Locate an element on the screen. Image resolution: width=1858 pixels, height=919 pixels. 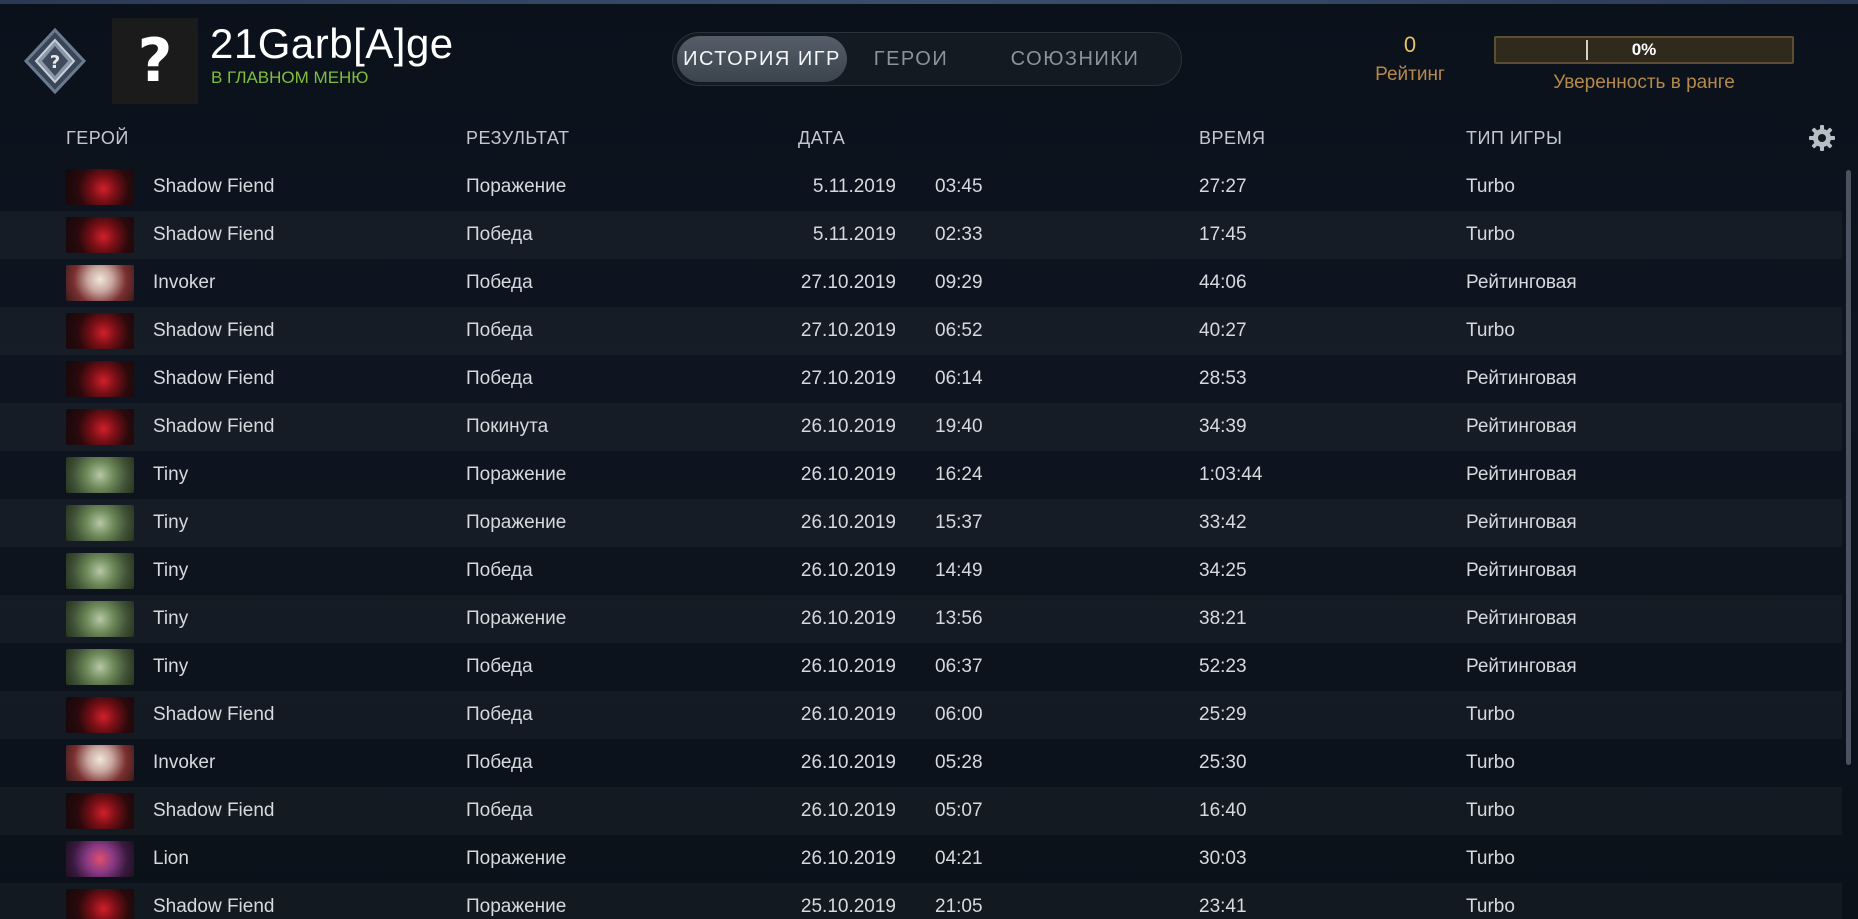
match-time: 21:05 is located at coordinates (959, 906).